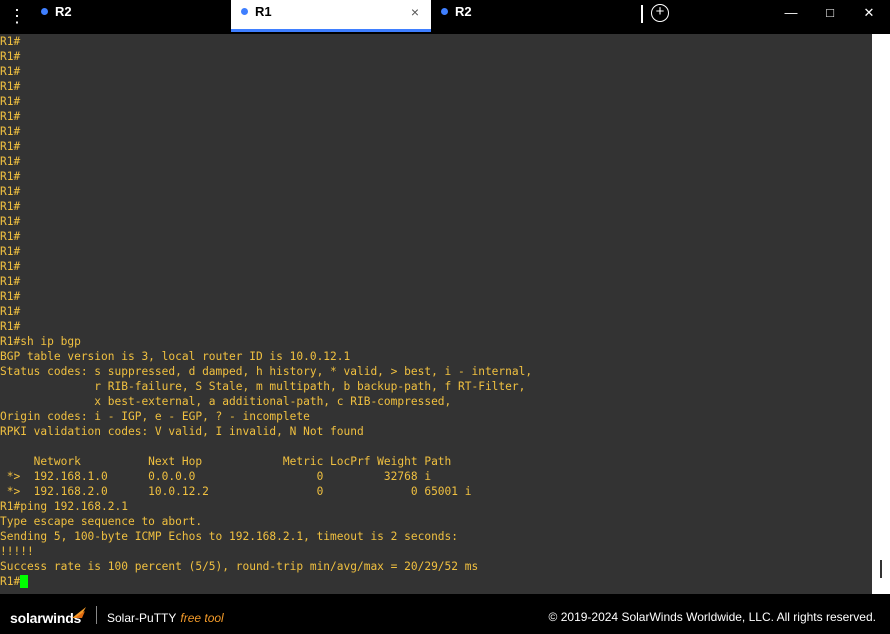  What do you see at coordinates (642, 14) in the screenshot?
I see `tab-separator` at bounding box center [642, 14].